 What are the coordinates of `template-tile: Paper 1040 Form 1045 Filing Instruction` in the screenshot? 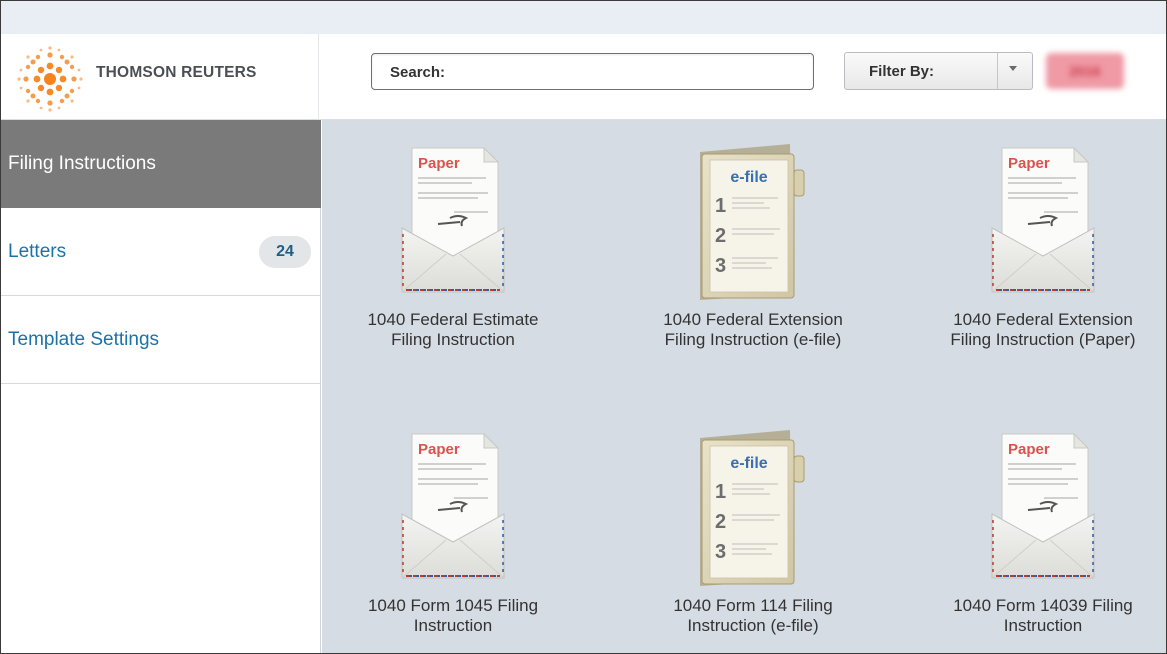 It's located at (453, 541).